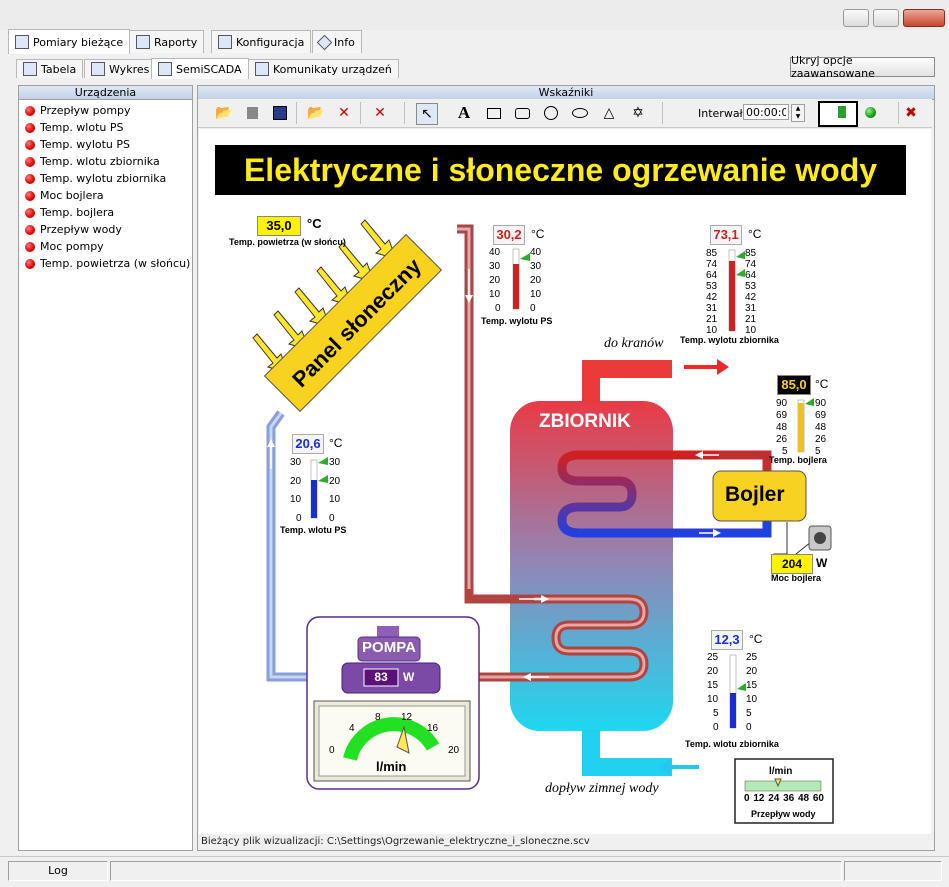 Image resolution: width=949 pixels, height=887 pixels. Describe the element at coordinates (794, 385) in the screenshot. I see `boiler-temp-value: 85,0` at that location.